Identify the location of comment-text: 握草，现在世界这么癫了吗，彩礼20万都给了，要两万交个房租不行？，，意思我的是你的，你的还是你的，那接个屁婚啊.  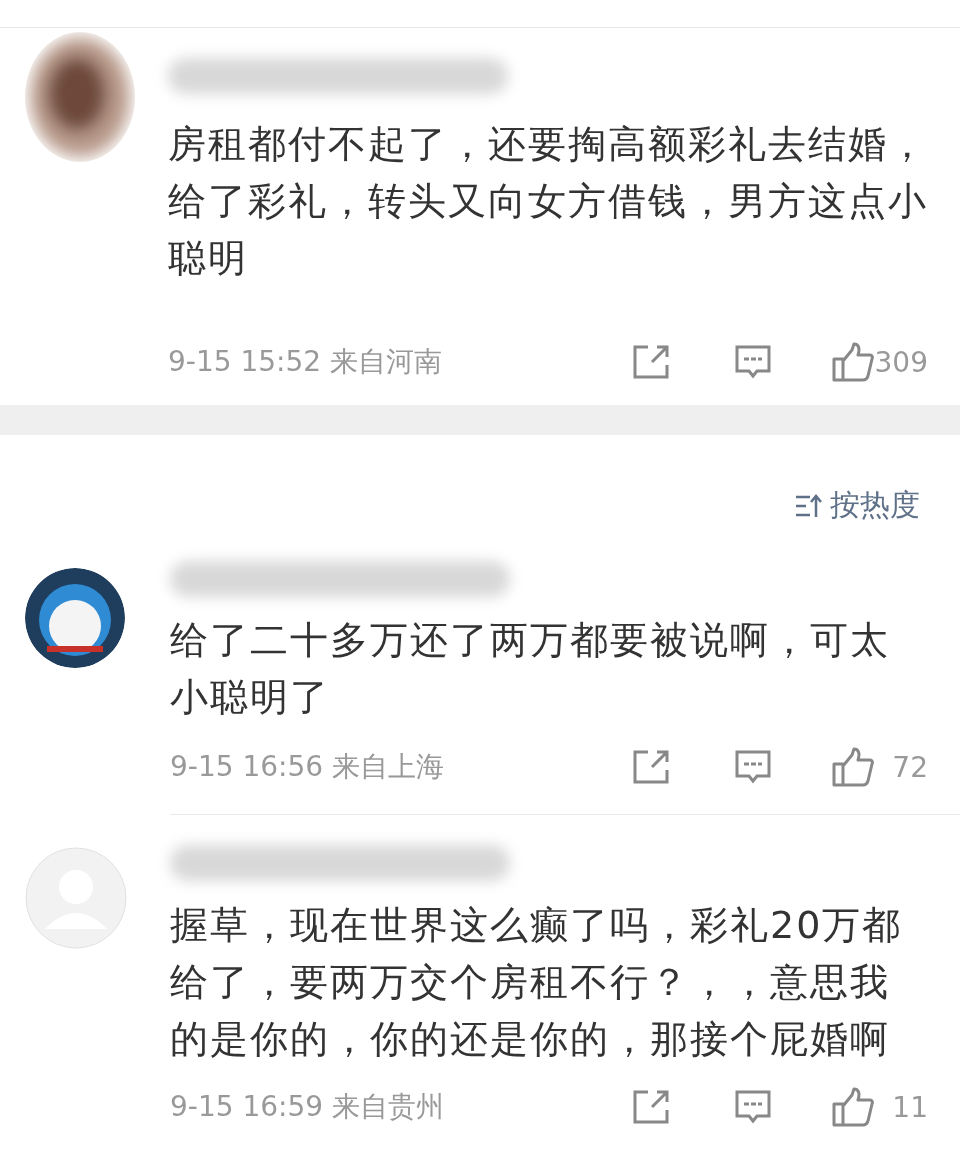
(537, 982).